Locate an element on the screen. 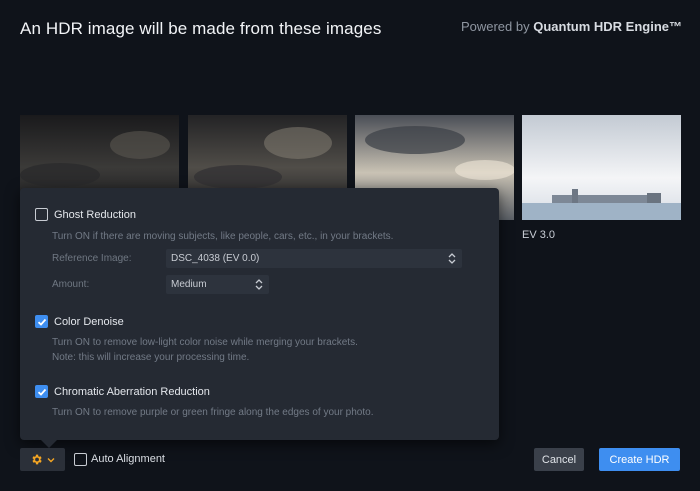  engine-brand: Quantum HDR Engine™ is located at coordinates (607, 26).